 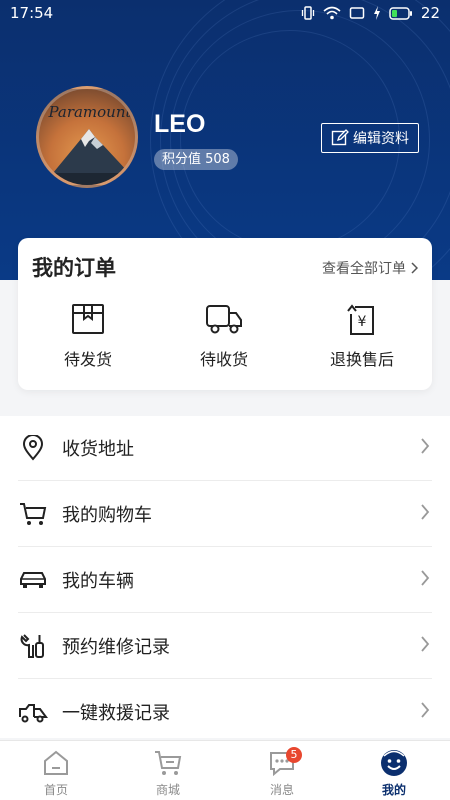 What do you see at coordinates (33, 448) in the screenshot?
I see `location-icon` at bounding box center [33, 448].